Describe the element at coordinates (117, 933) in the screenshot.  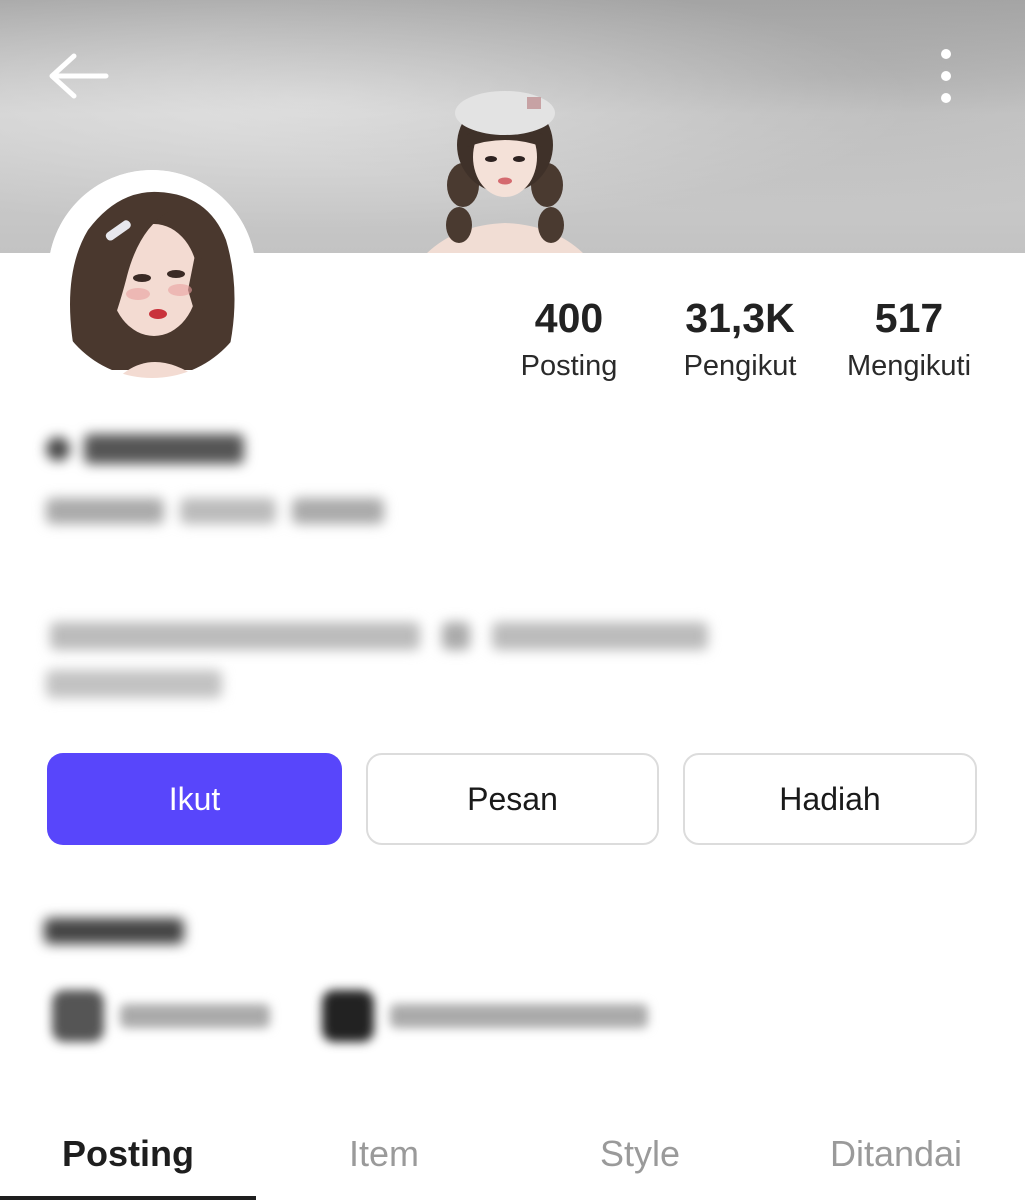
I see `clubs-section-title` at that location.